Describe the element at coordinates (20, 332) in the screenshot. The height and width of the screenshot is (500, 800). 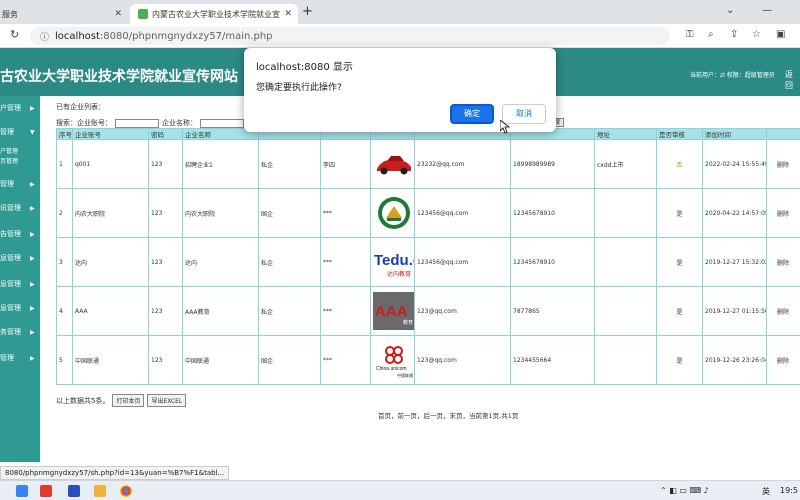
I see `sidebar-item-9: 务管理 ▶` at that location.